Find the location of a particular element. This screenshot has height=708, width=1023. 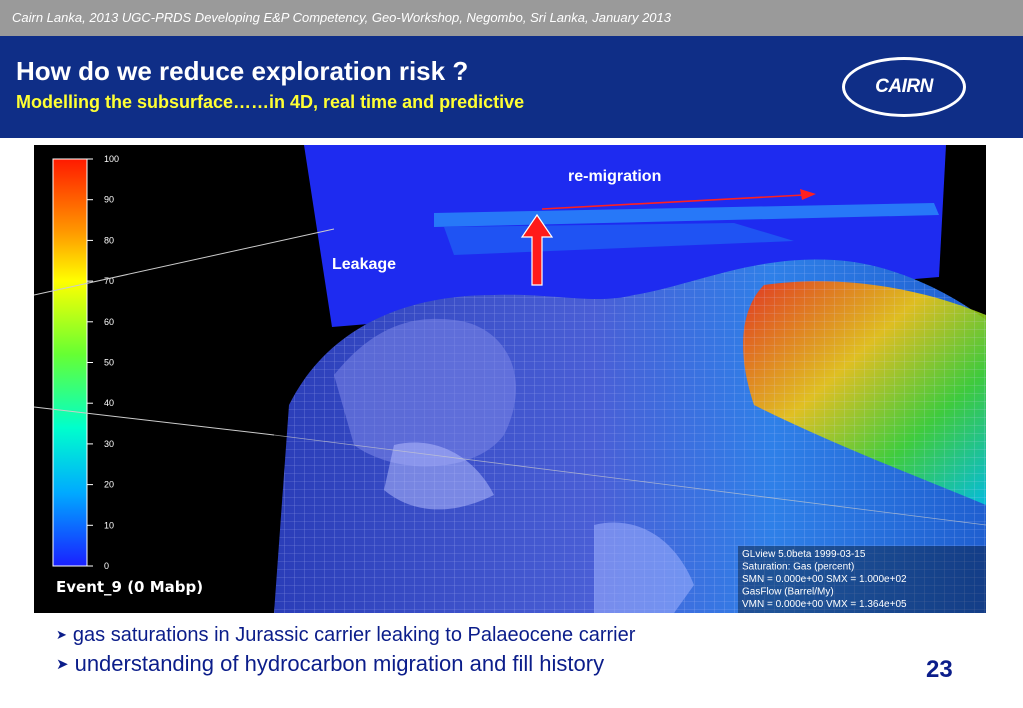

legend-tick-label: 0 is located at coordinates (106, 566).